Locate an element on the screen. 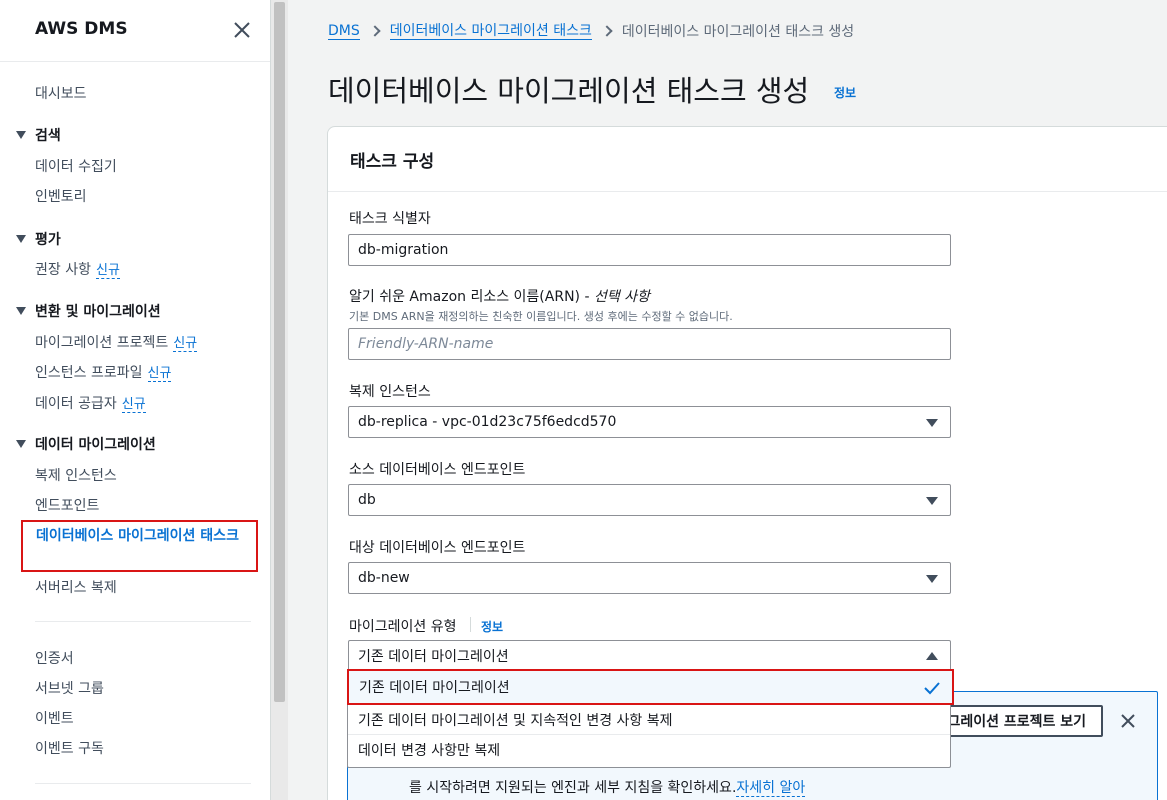  scrollbar-thumb is located at coordinates (279, 352).